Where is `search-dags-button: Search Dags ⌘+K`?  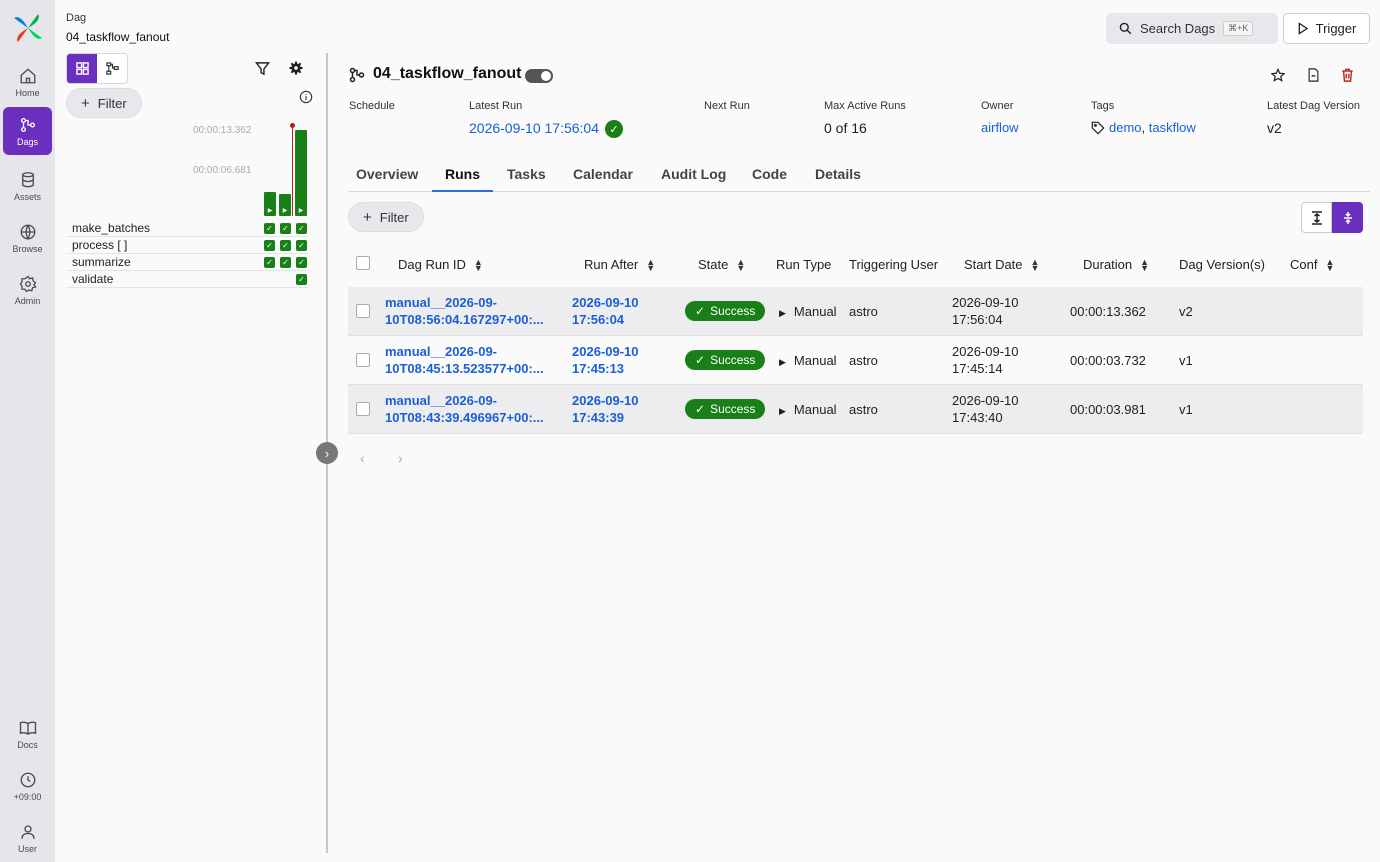
search-dags-button: Search Dags ⌘+K is located at coordinates (1192, 28).